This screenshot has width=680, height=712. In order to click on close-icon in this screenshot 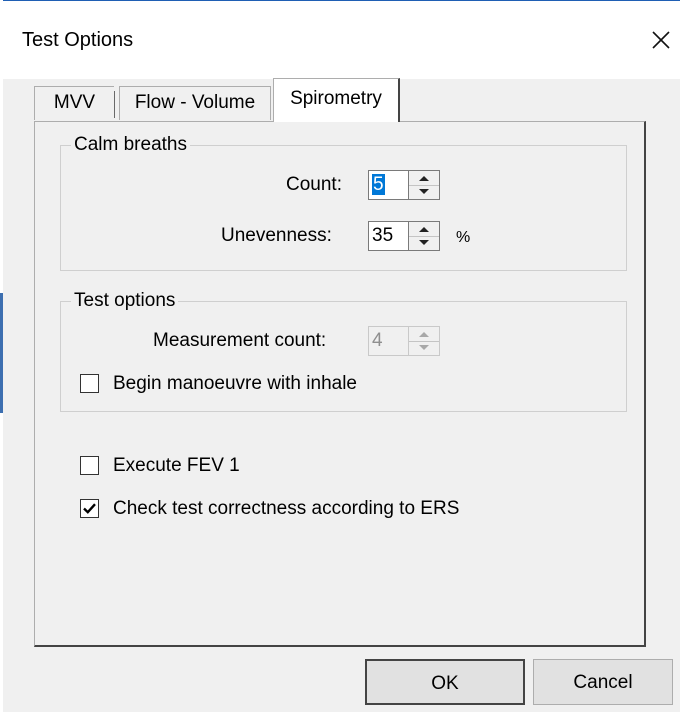, I will do `click(661, 40)`.